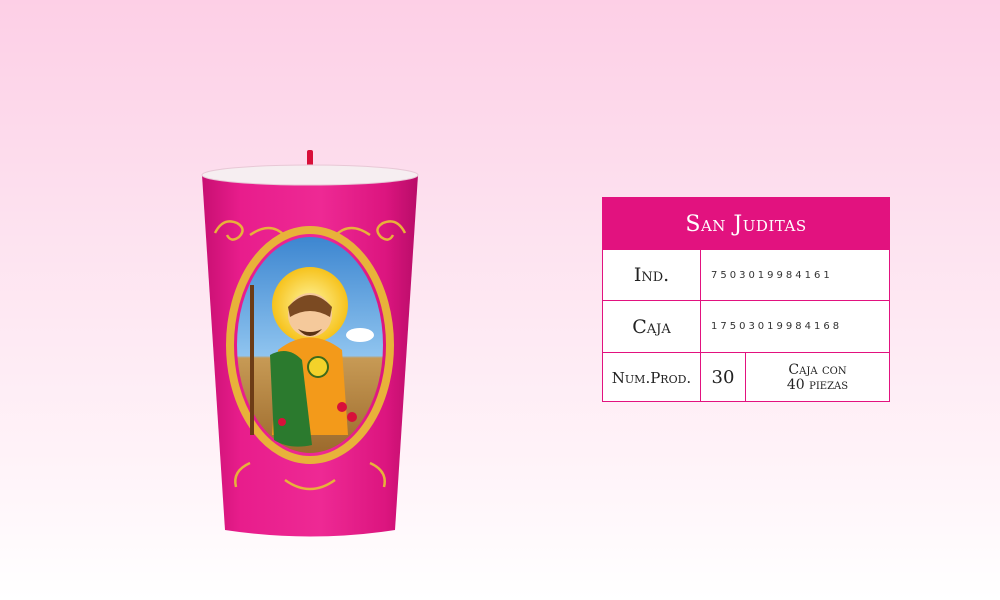 The height and width of the screenshot is (600, 1000). I want to click on product-title: San Juditas, so click(746, 224).